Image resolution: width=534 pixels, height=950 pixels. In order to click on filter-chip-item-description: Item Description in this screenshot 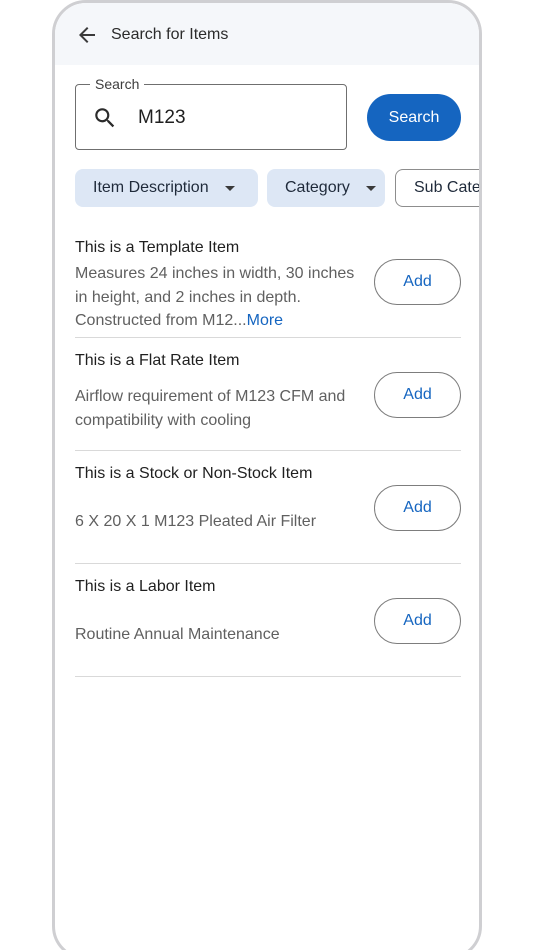, I will do `click(166, 188)`.